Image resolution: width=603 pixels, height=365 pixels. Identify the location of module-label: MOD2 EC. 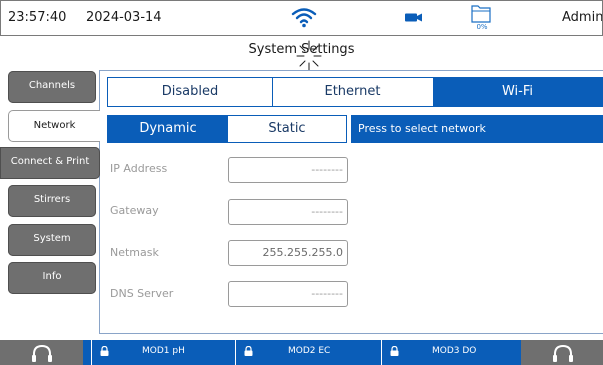
(309, 351).